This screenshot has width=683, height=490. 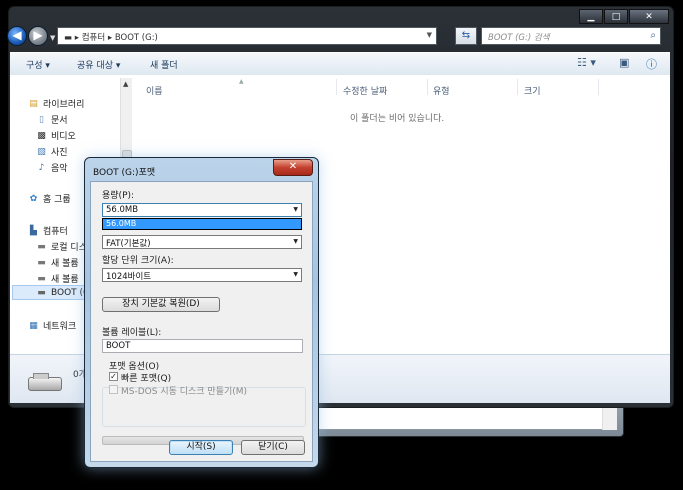 I want to click on organize-button: 구성 ▾, so click(x=38, y=64).